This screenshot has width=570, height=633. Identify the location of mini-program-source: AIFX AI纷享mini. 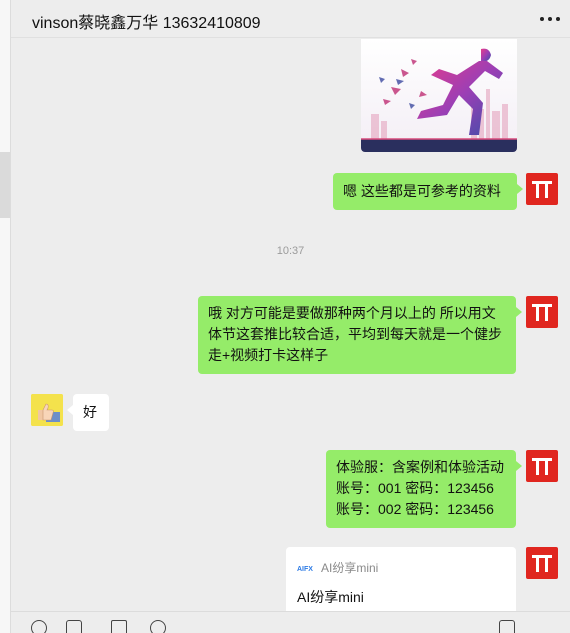
(337, 567).